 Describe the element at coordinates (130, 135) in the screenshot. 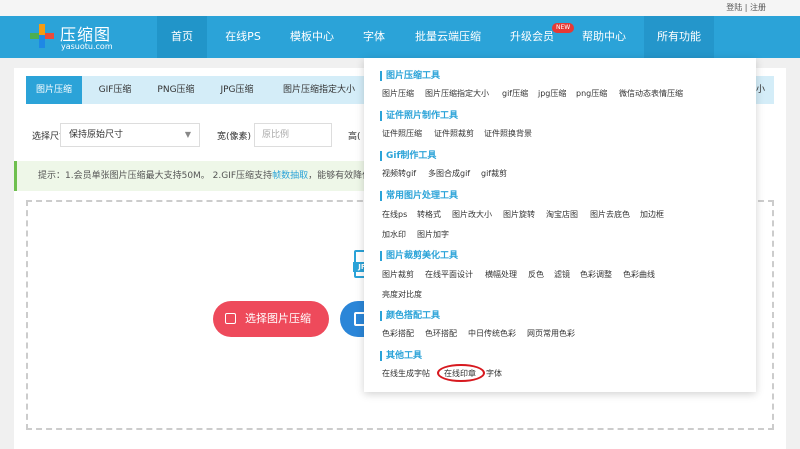

I see `size-select: 保持原始尺寸 ▼` at that location.